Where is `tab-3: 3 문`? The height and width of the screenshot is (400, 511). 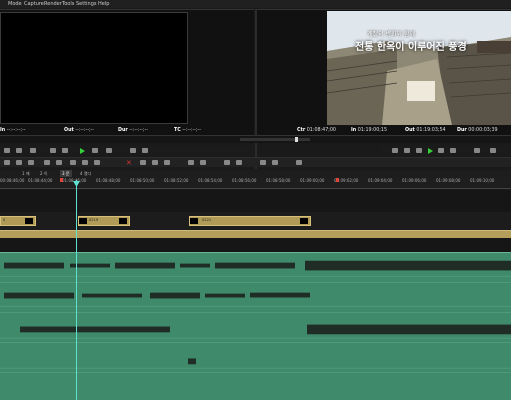 tab-3: 3 문 is located at coordinates (66, 173).